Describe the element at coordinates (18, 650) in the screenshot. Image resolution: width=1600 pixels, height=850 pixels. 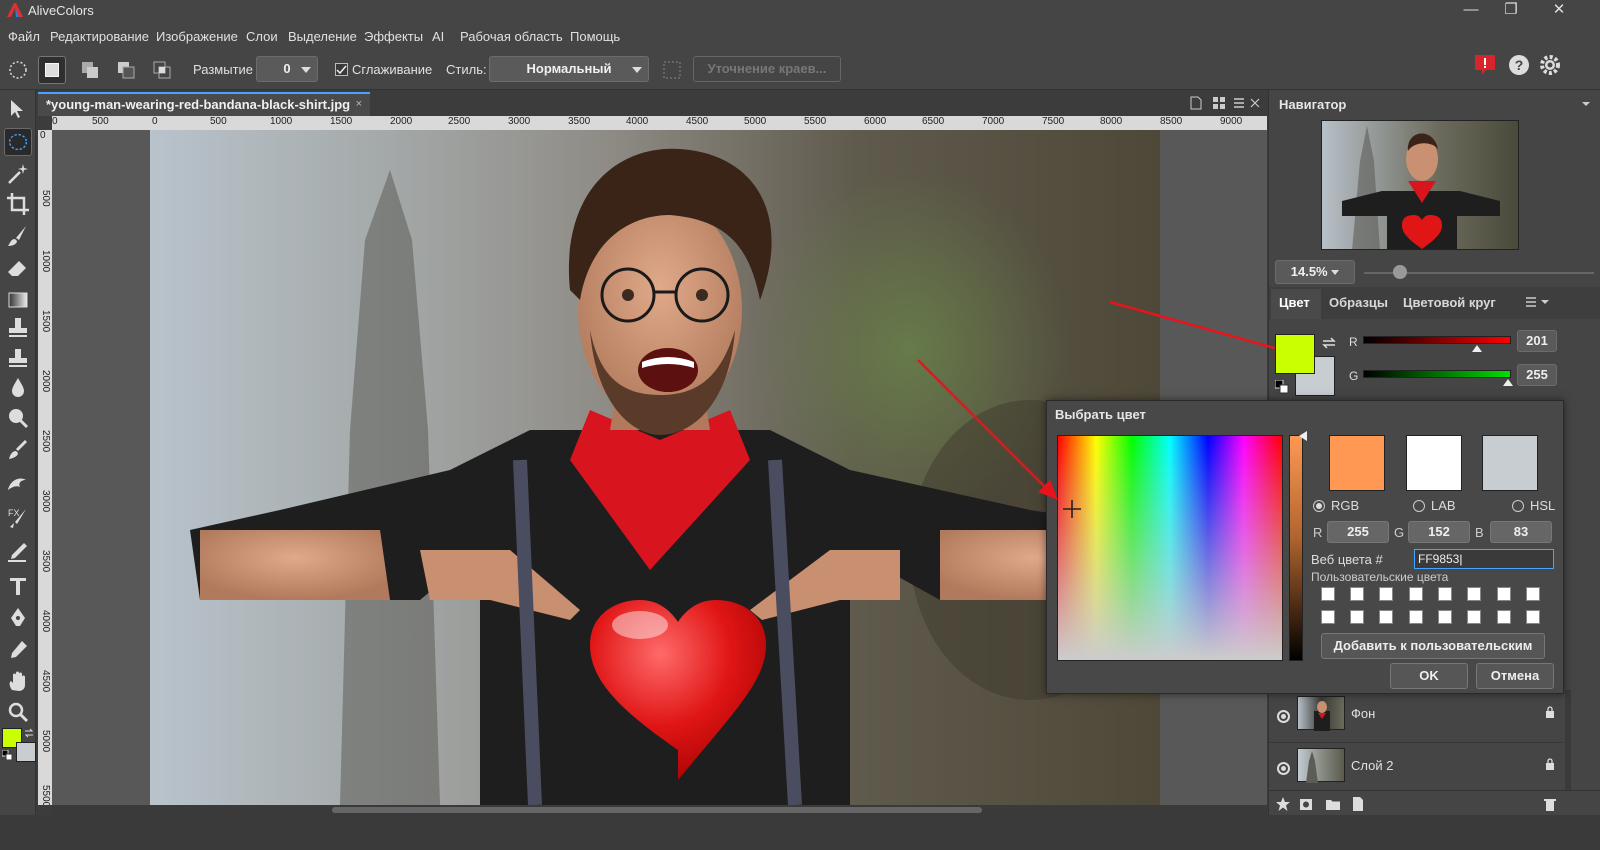
I see `eyedropper-tool-icon` at that location.